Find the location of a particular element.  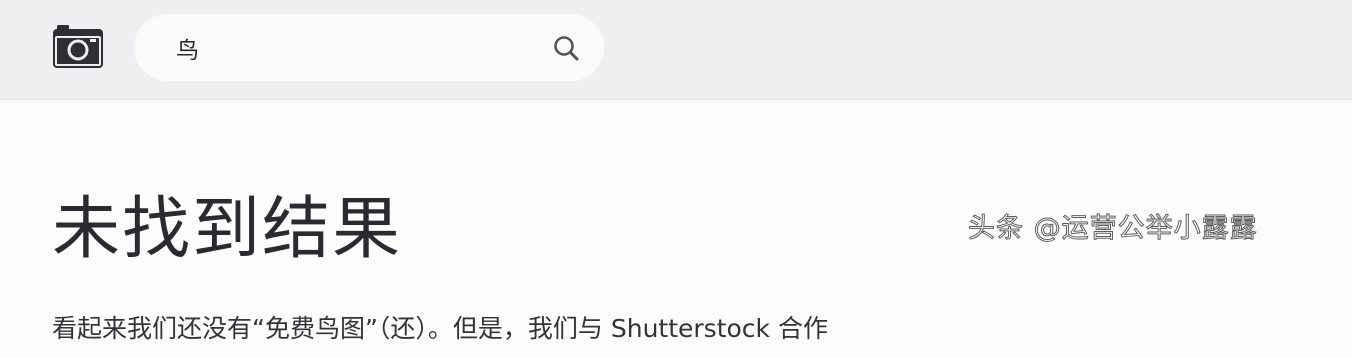

camera-icon is located at coordinates (78, 47).